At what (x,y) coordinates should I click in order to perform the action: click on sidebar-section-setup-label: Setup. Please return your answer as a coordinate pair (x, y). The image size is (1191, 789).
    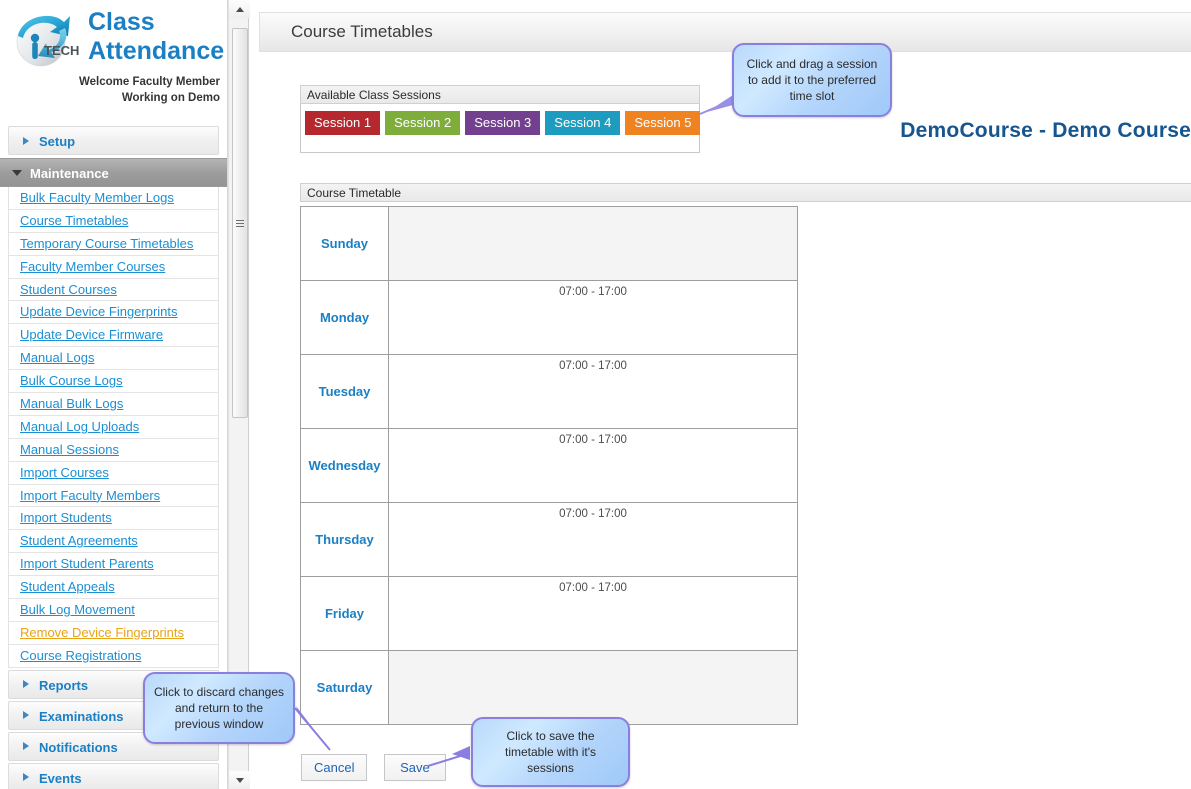
    Looking at the image, I should click on (57, 141).